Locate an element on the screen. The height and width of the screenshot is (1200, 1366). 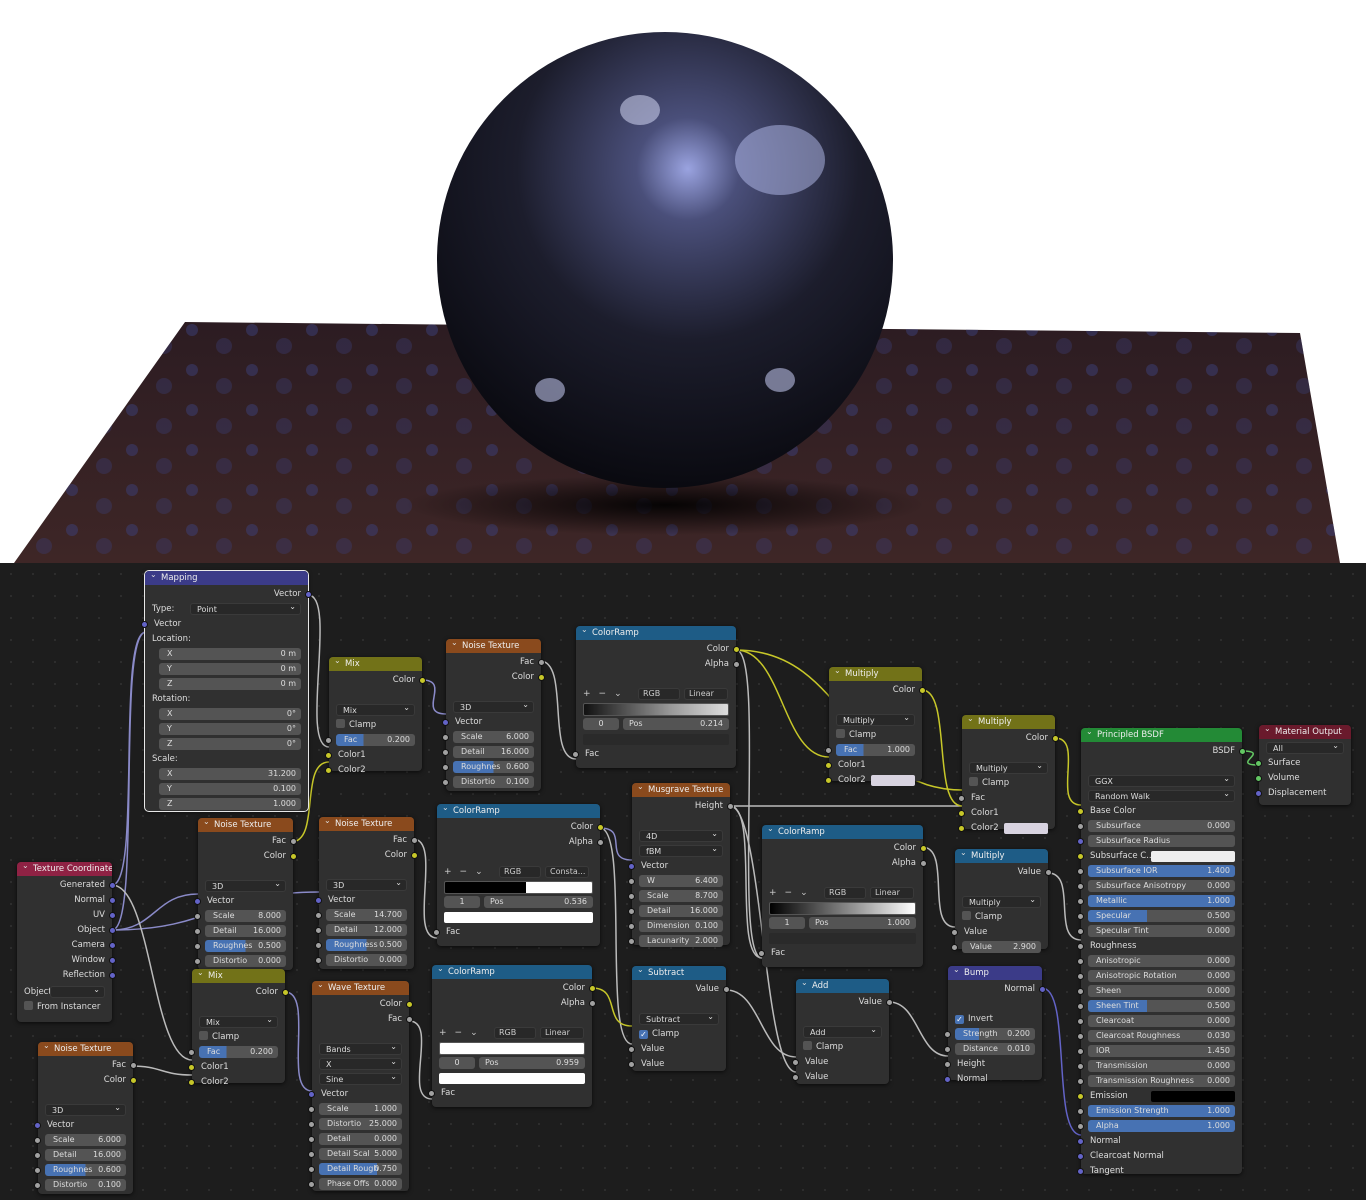
fac-field: Fac 0.200 is located at coordinates (375, 740).